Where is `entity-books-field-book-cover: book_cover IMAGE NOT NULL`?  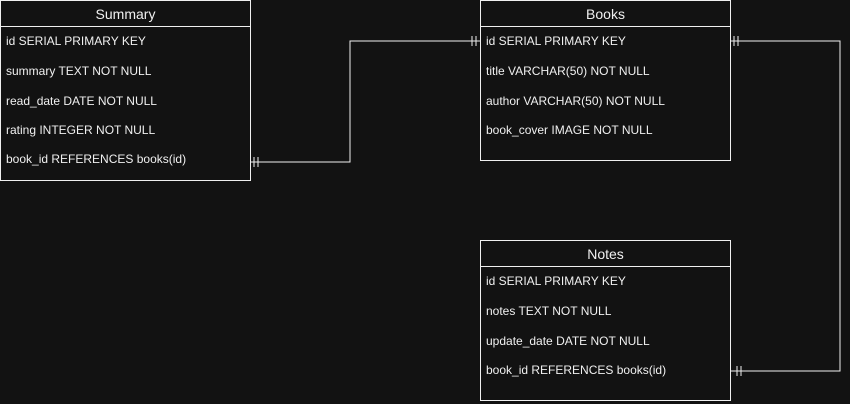
entity-books-field-book-cover: book_cover IMAGE NOT NULL is located at coordinates (569, 130).